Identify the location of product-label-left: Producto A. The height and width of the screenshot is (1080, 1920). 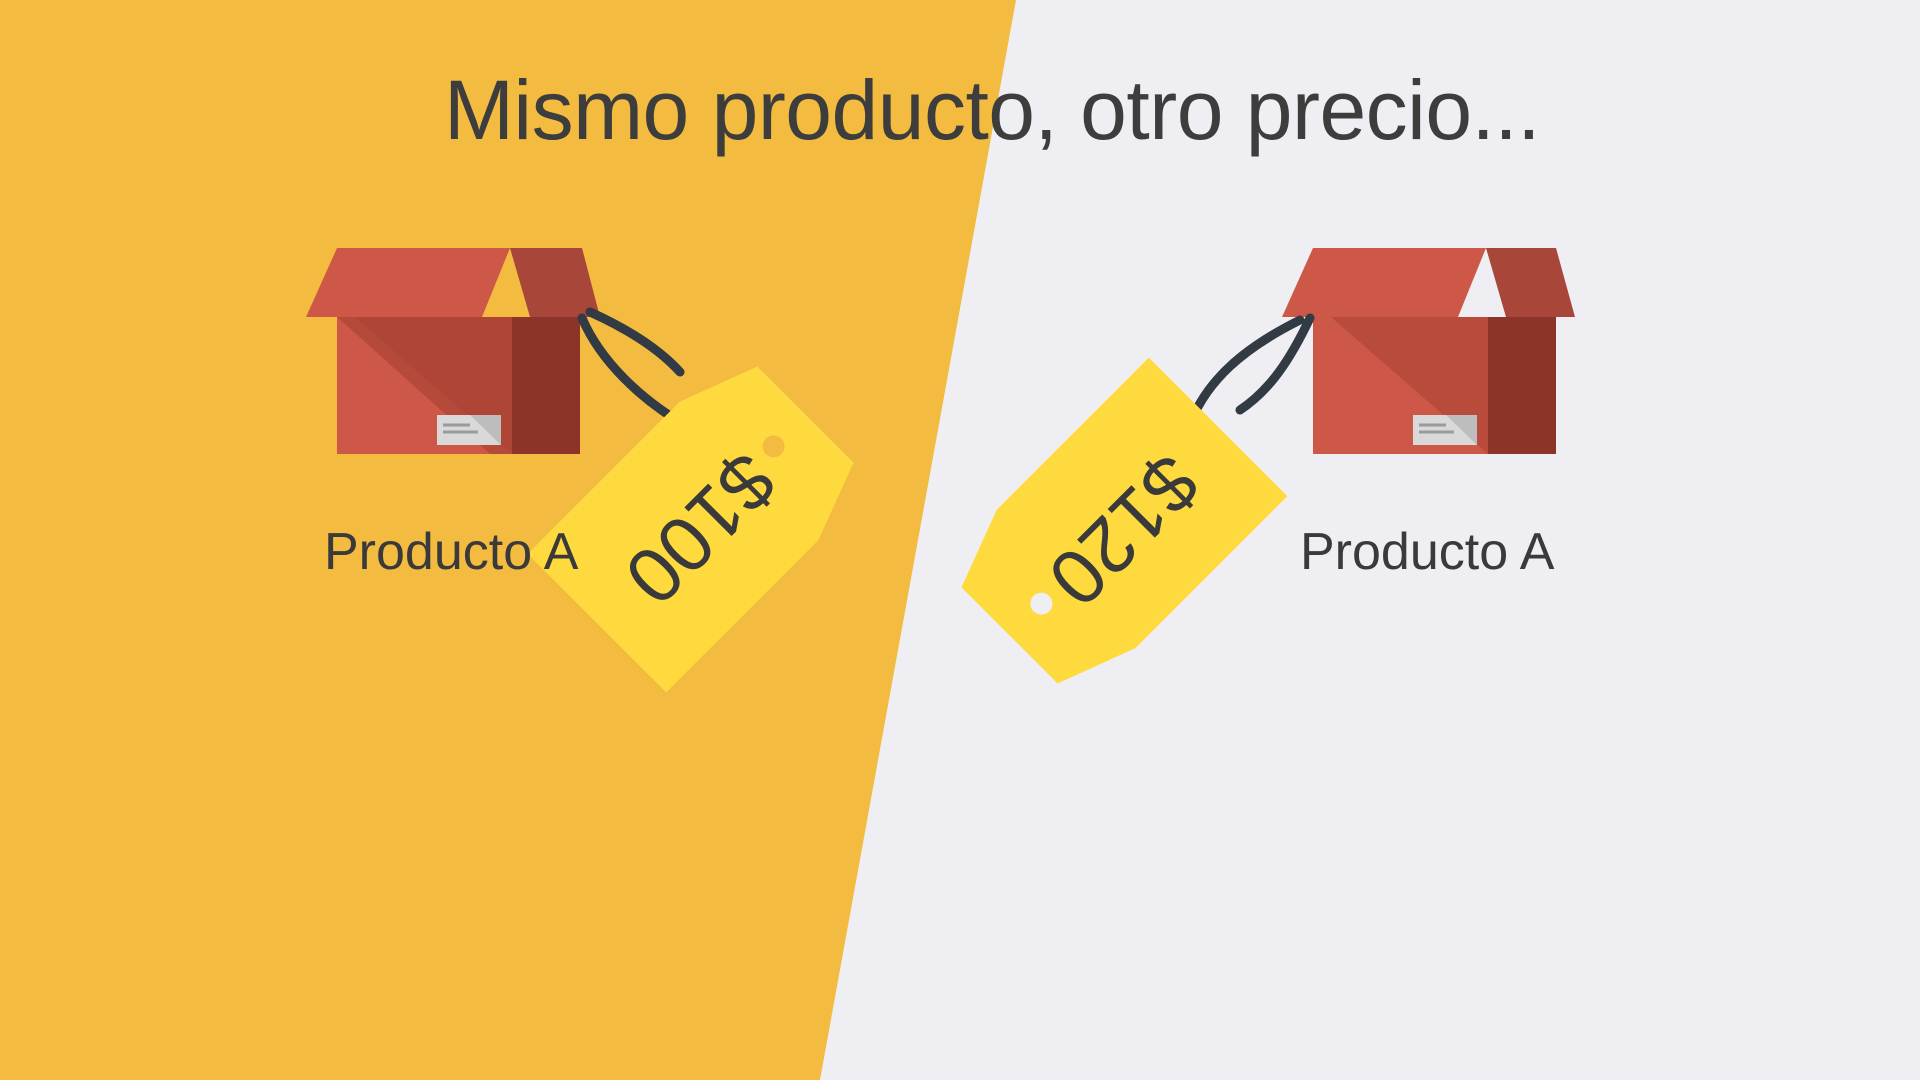
(451, 552).